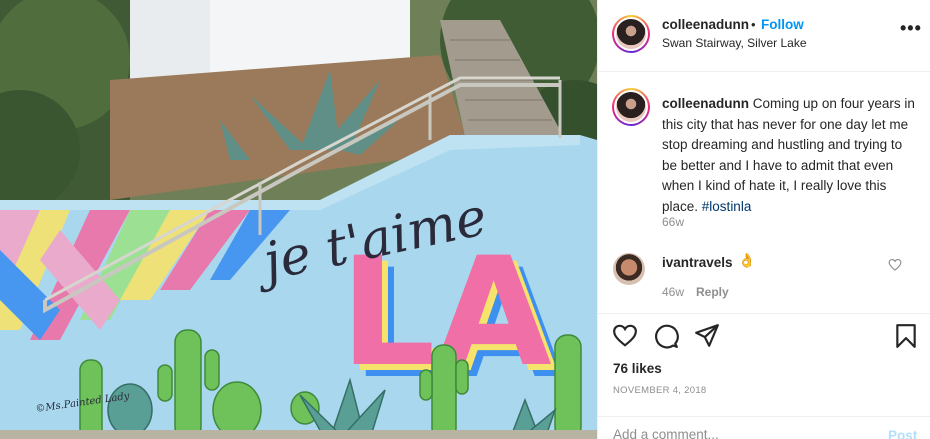 This screenshot has width=930, height=439. Describe the element at coordinates (895, 266) in the screenshot. I see `like-comment-heart-icon` at that location.